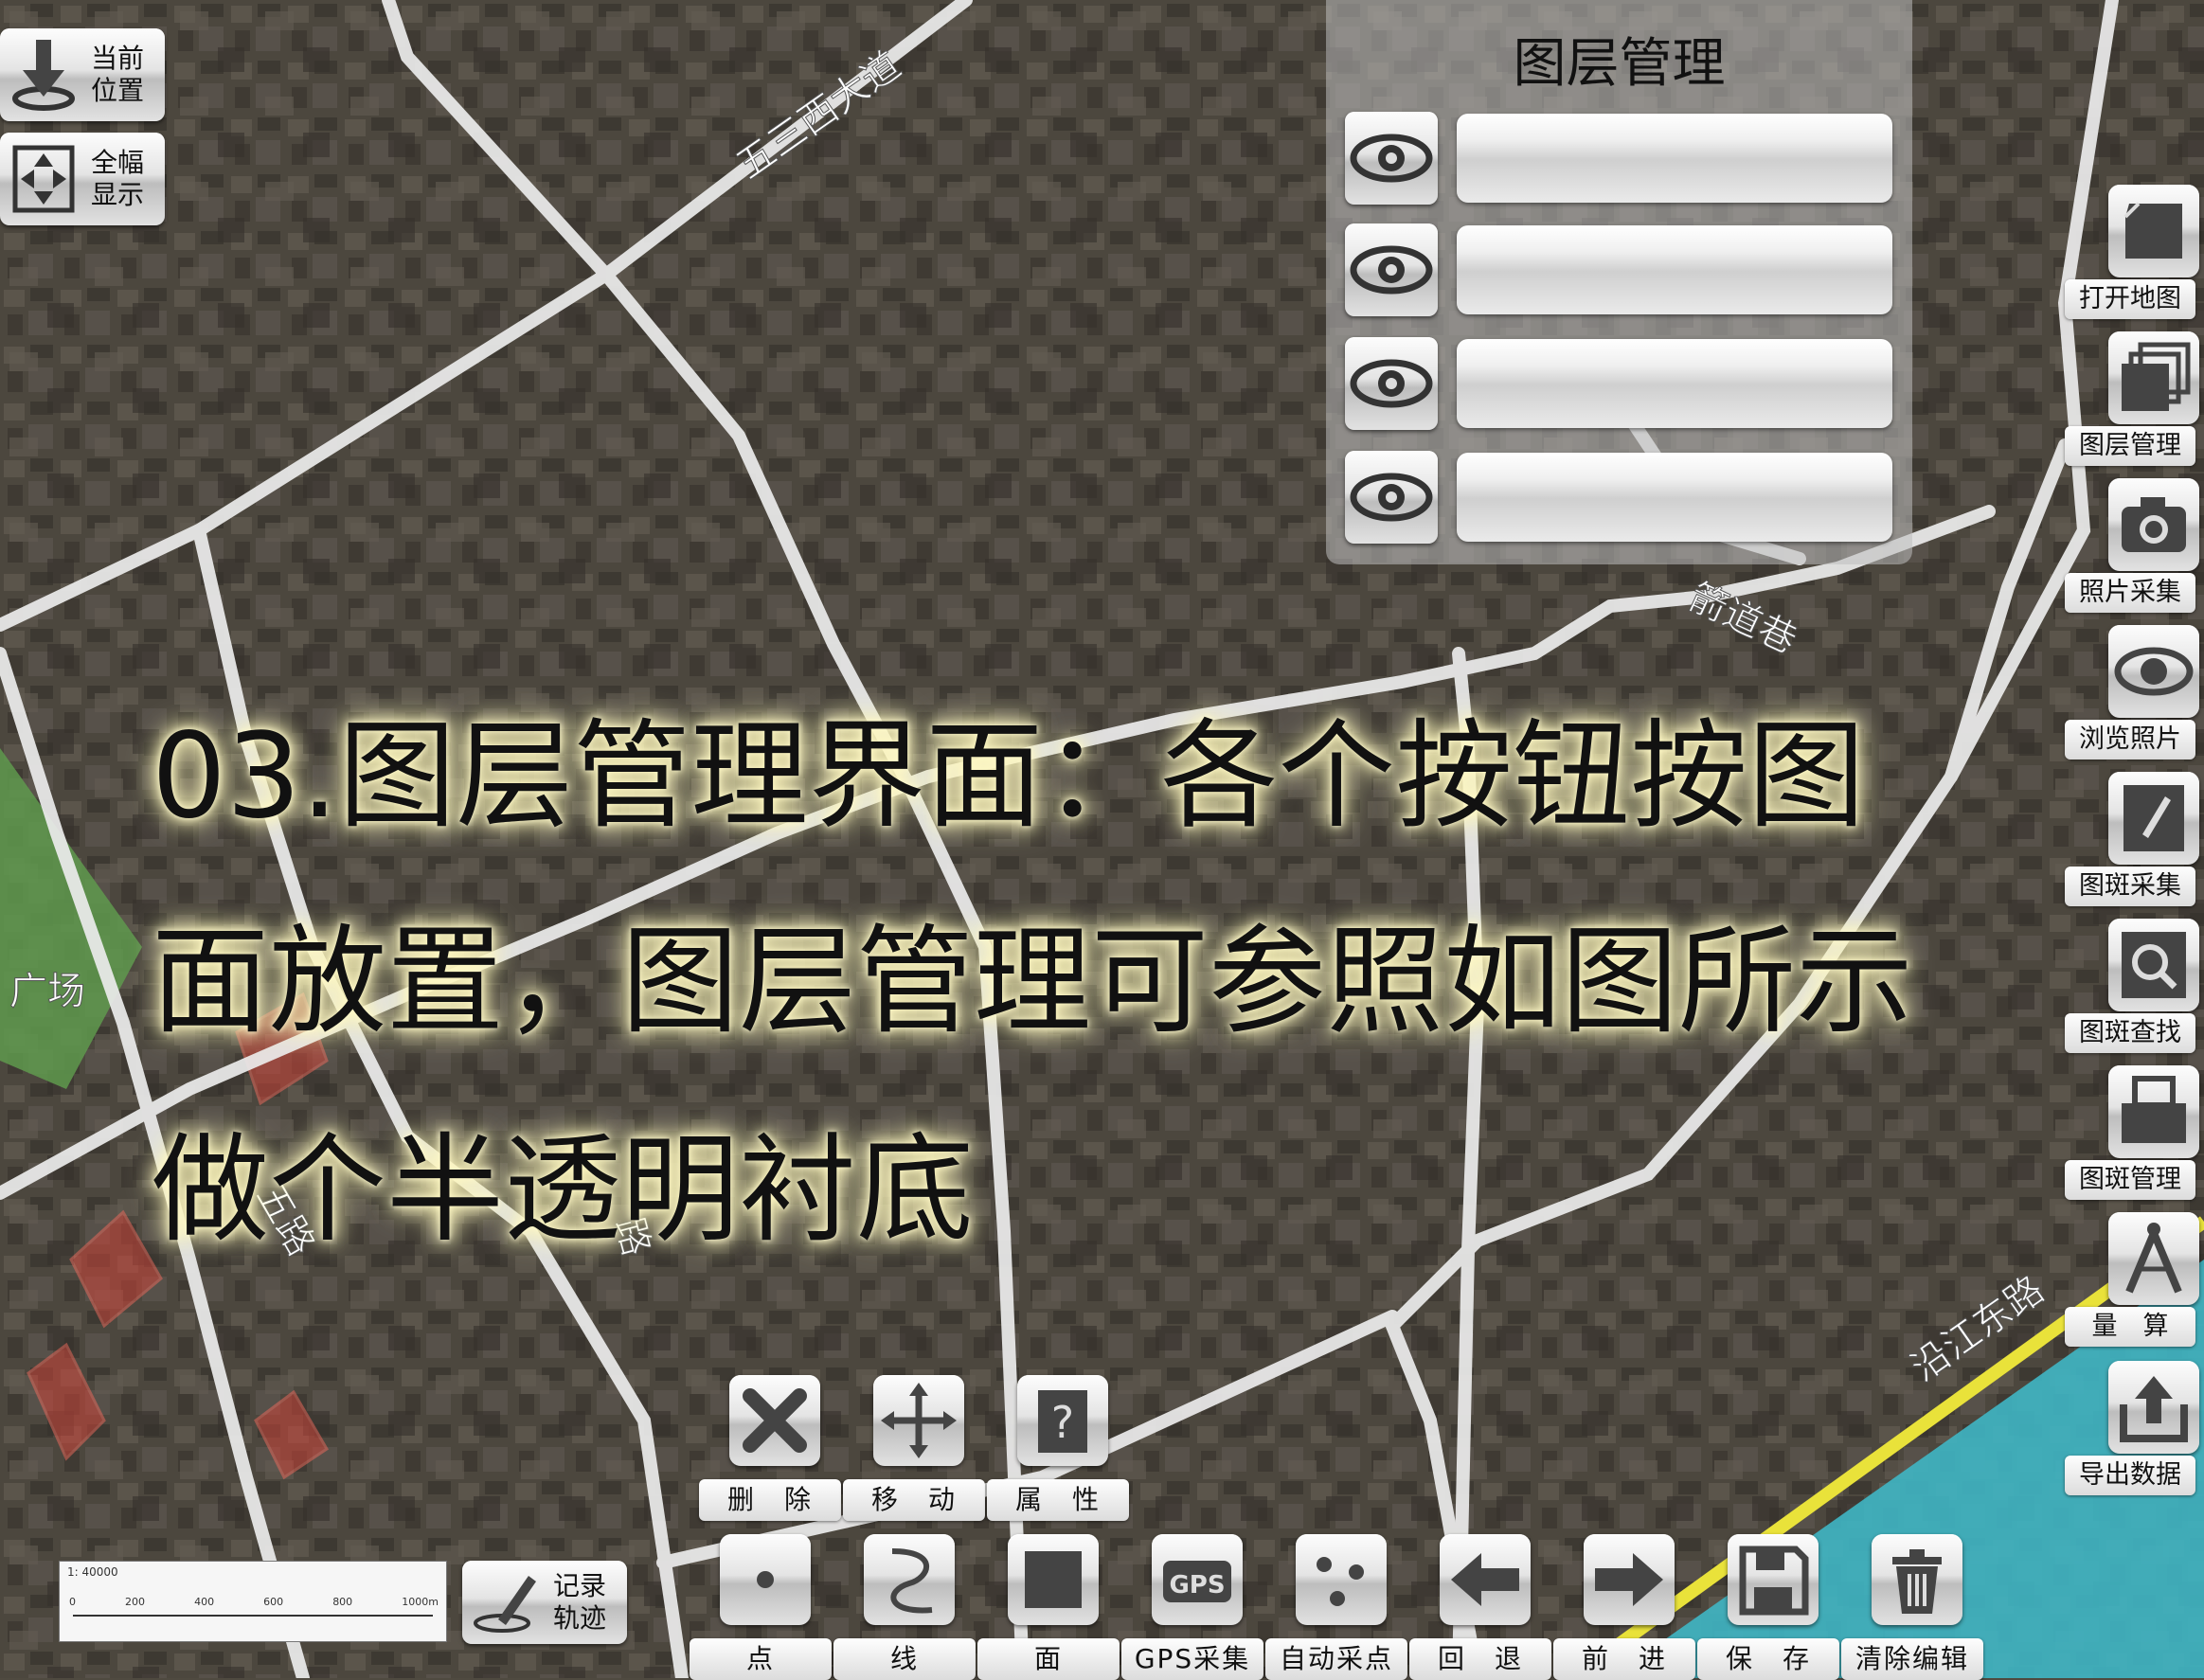 The height and width of the screenshot is (1680, 2204). What do you see at coordinates (904, 1659) in the screenshot?
I see `line-label: 线` at bounding box center [904, 1659].